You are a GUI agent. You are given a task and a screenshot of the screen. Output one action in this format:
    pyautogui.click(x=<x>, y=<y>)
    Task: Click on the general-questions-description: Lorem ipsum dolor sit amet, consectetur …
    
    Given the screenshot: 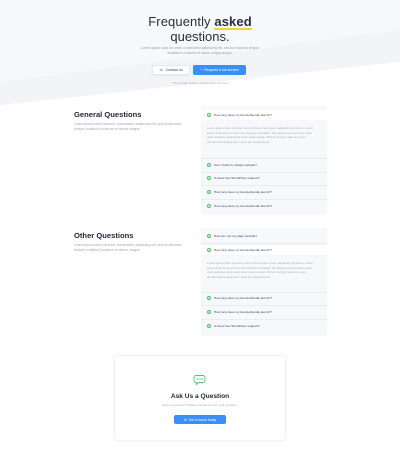 What is the action you would take?
    pyautogui.click(x=128, y=126)
    